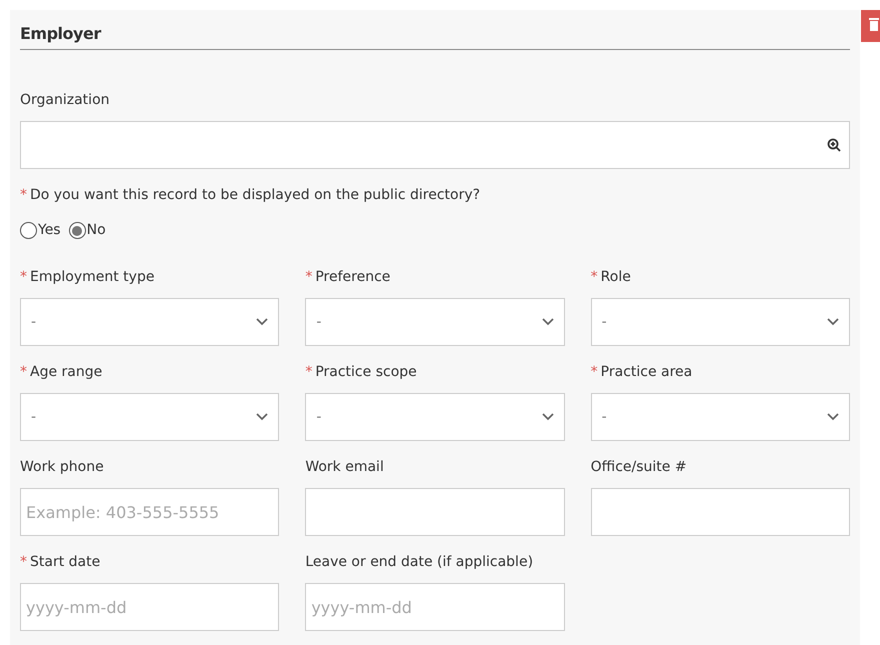  What do you see at coordinates (62, 467) in the screenshot?
I see `field-label: Work phone` at bounding box center [62, 467].